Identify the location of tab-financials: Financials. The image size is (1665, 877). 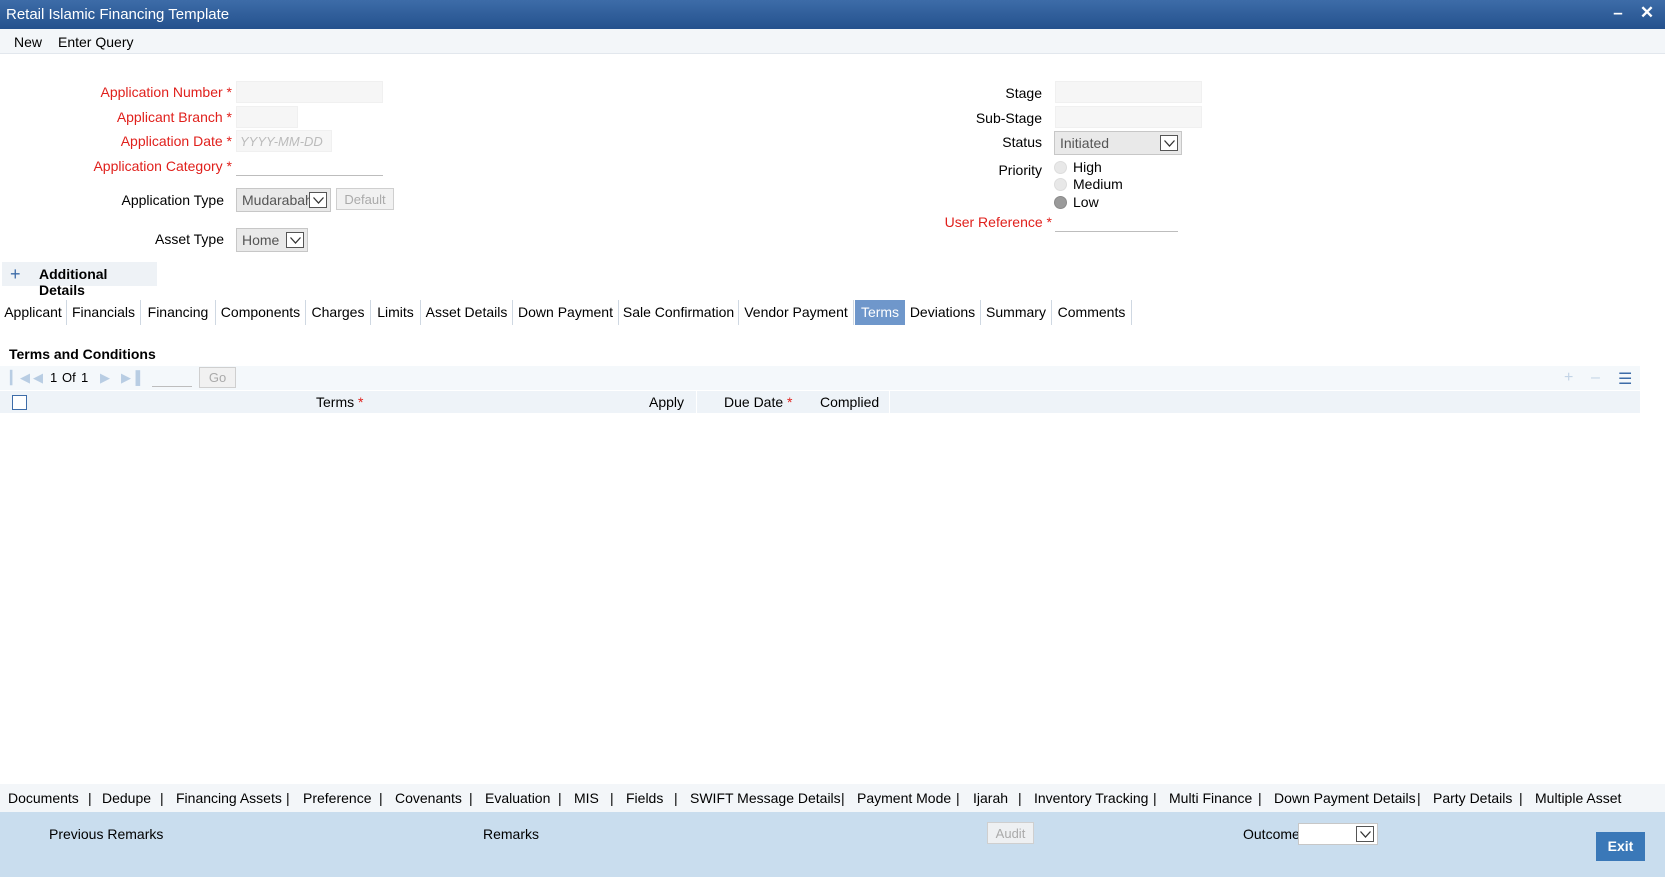
(104, 312).